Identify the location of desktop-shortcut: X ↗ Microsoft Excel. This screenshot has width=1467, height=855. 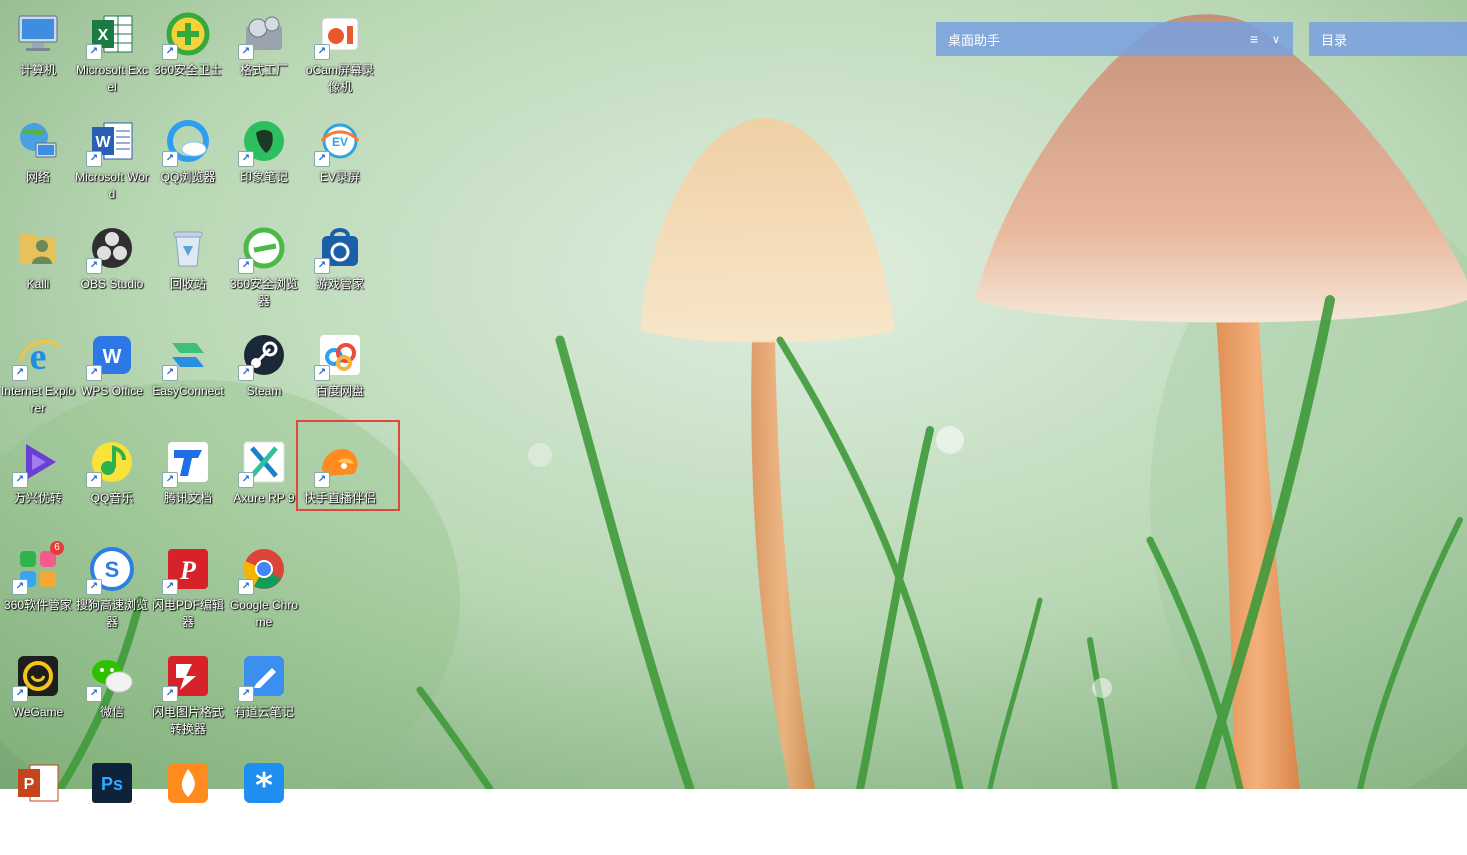
(112, 53).